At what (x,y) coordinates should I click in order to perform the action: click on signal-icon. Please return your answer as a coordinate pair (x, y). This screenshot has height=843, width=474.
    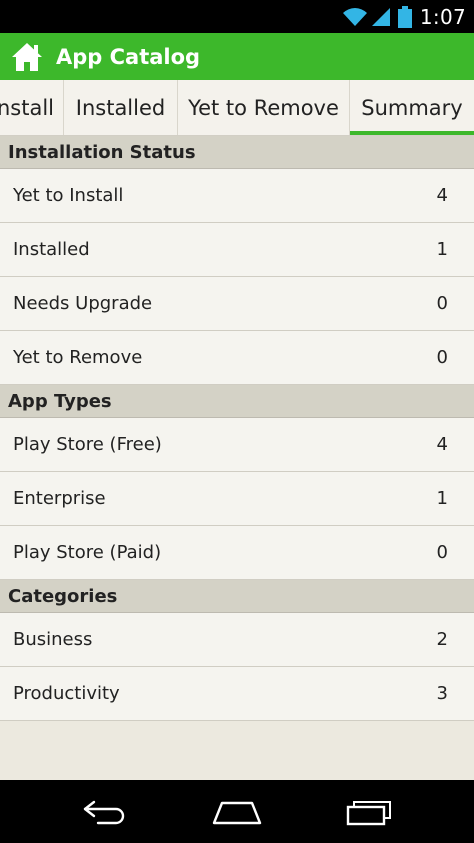
    Looking at the image, I should click on (380, 16).